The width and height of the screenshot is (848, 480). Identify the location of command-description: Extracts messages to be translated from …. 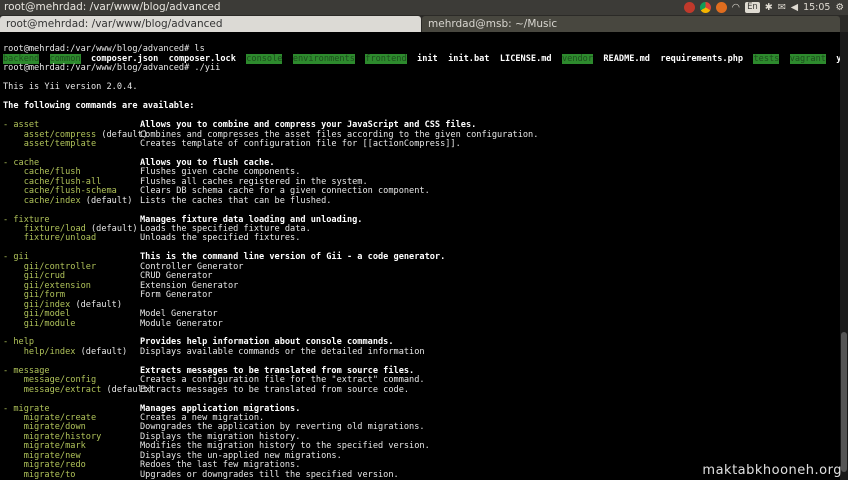
(275, 389).